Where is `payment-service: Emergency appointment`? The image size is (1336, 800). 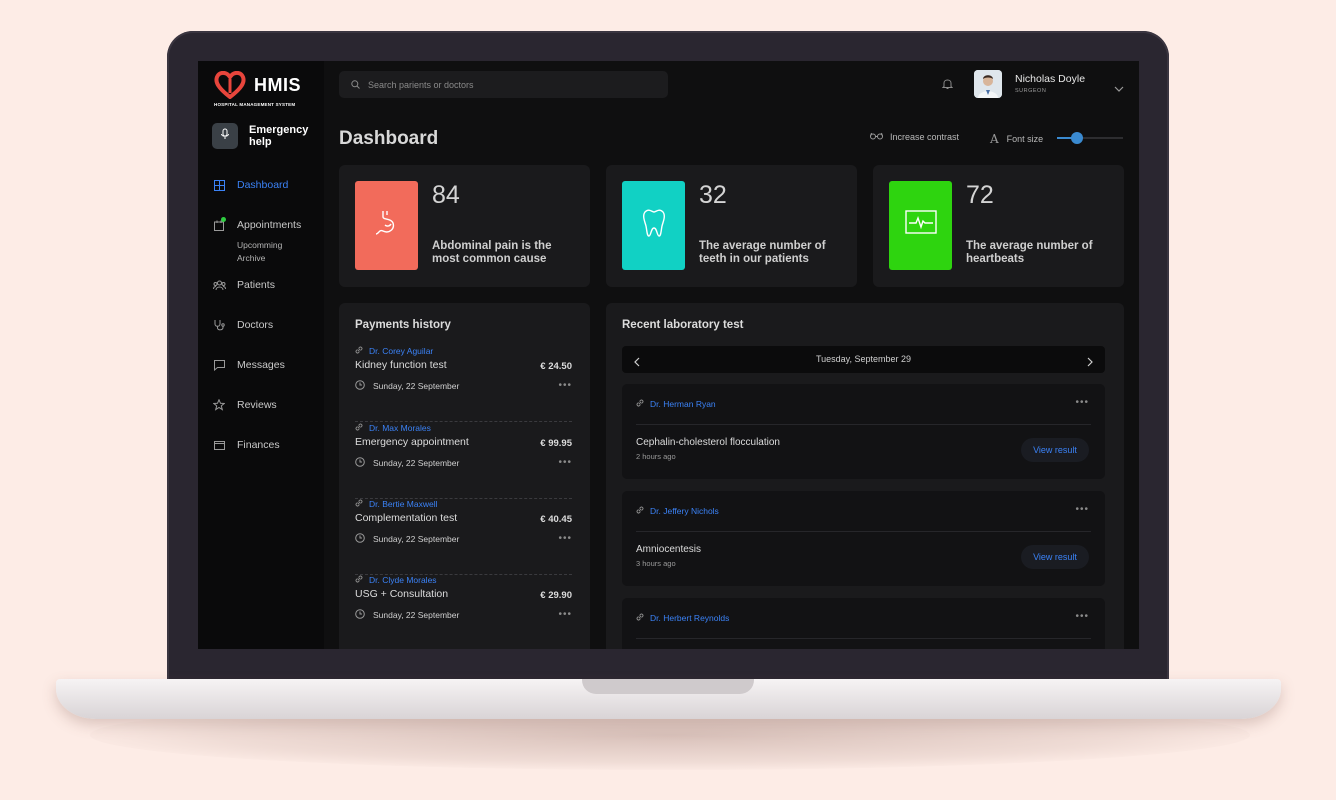 payment-service: Emergency appointment is located at coordinates (412, 442).